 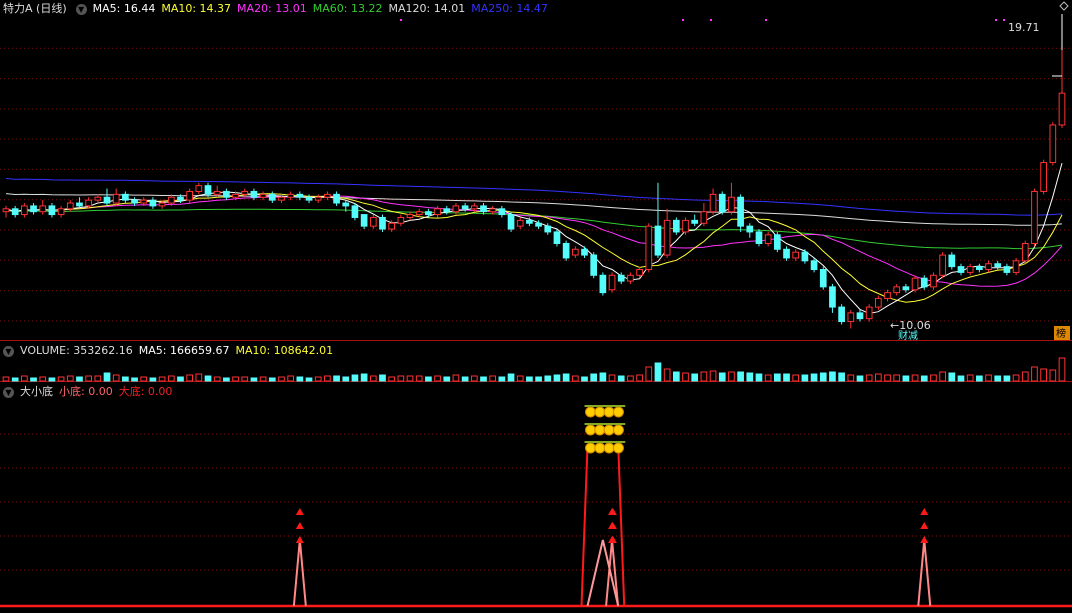 What do you see at coordinates (299, 573) in the screenshot?
I see `xiaodi-spike` at bounding box center [299, 573].